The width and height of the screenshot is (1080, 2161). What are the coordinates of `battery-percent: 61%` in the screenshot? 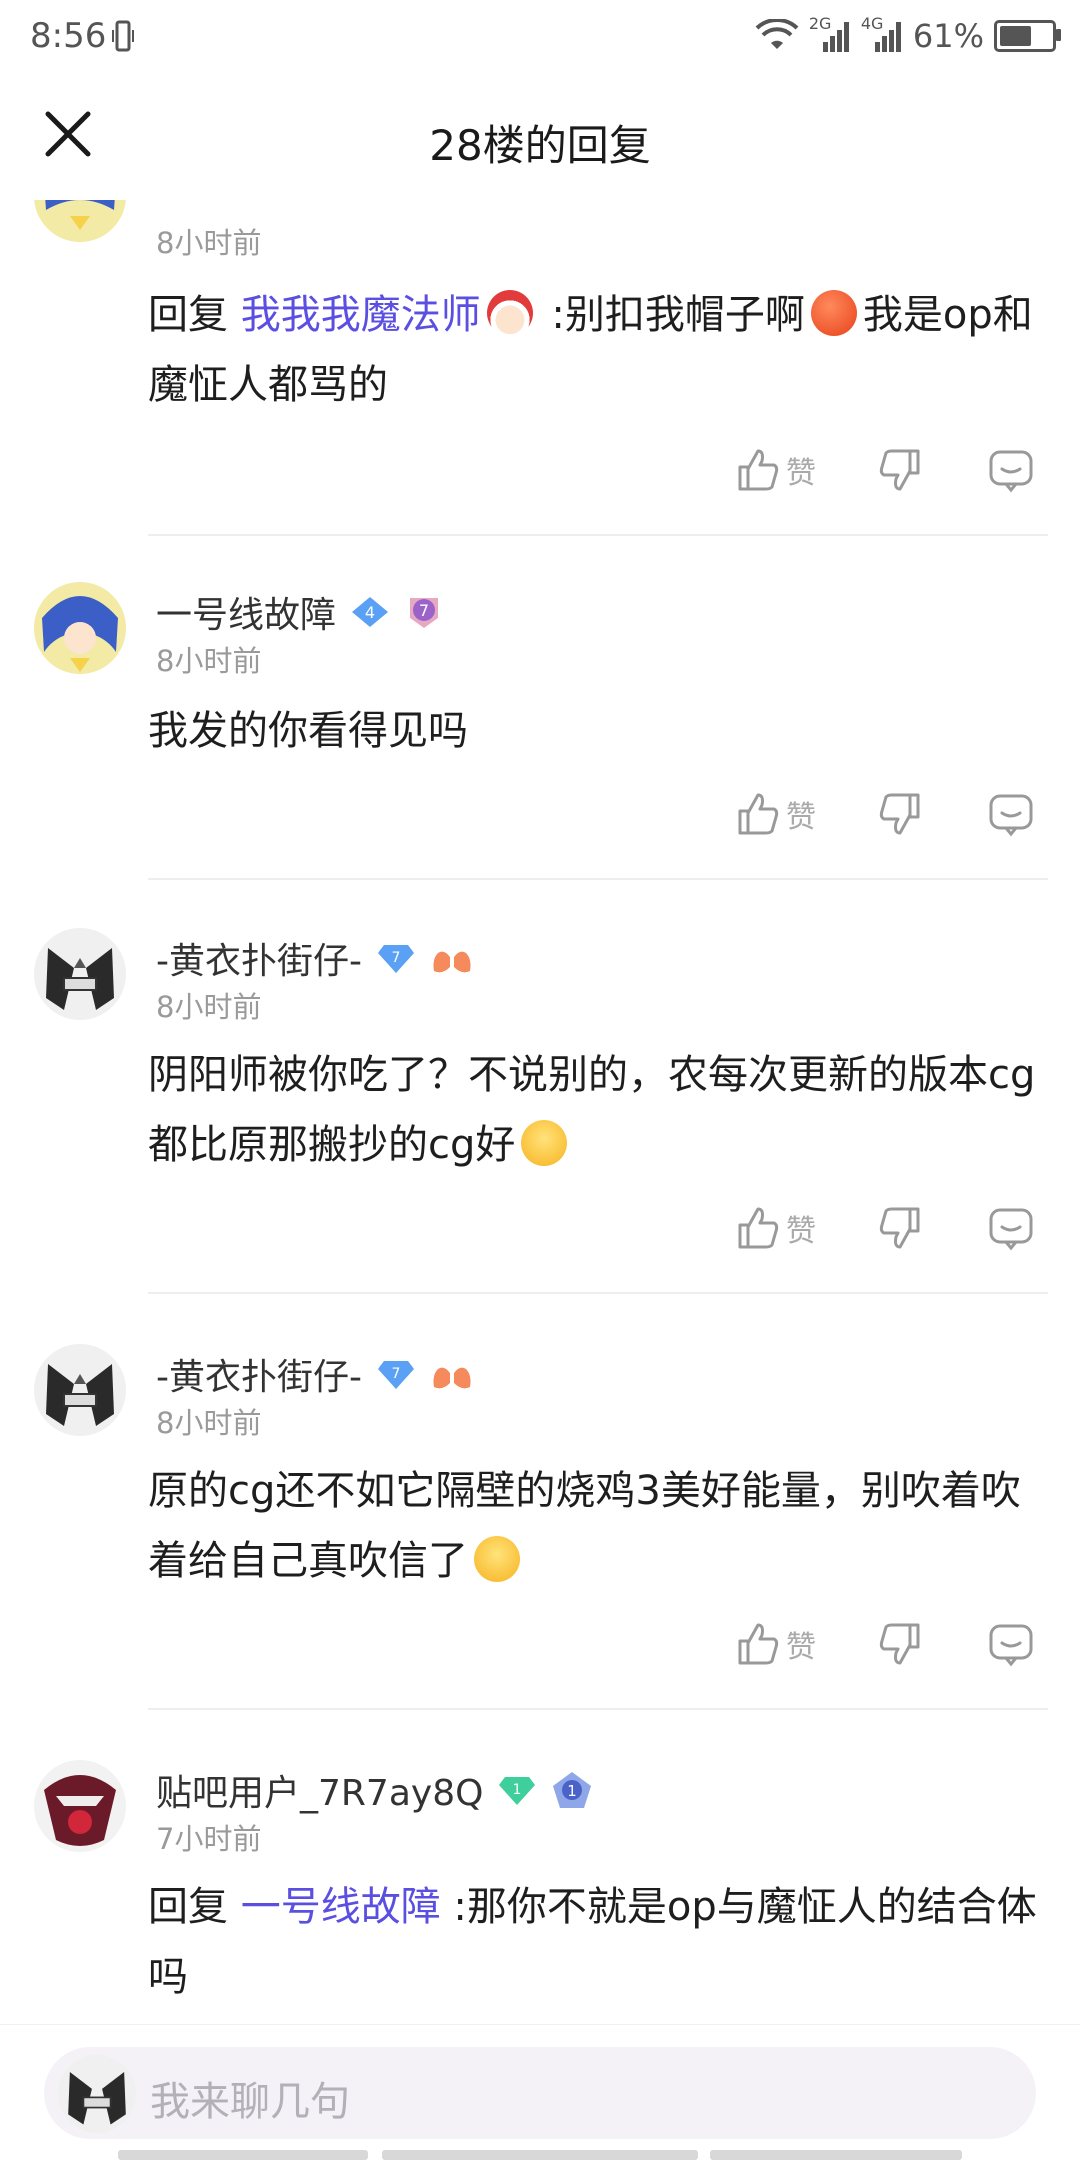 It's located at (948, 36).